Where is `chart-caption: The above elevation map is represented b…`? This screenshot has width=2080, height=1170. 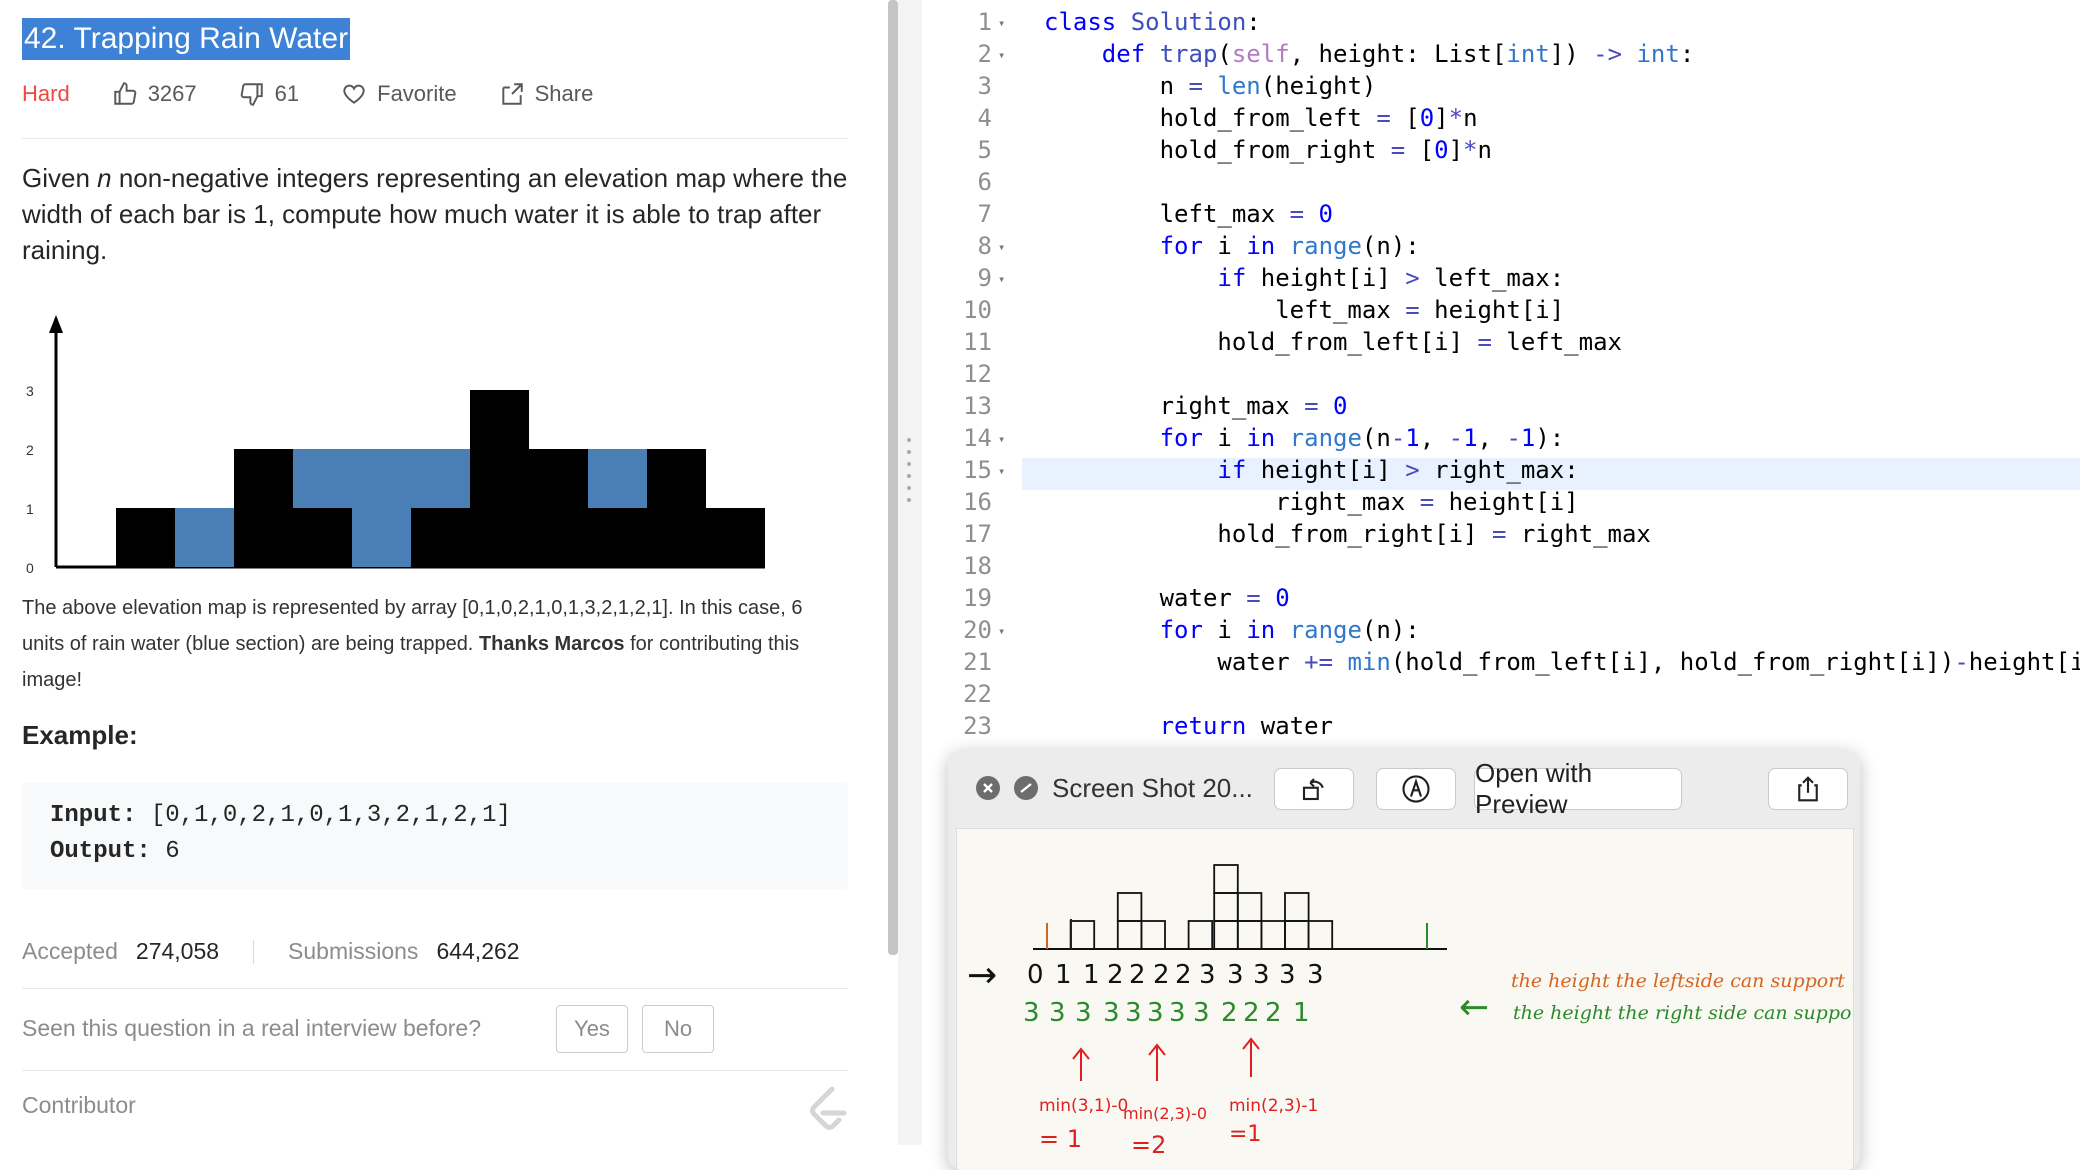 chart-caption: The above elevation map is represented b… is located at coordinates (427, 644).